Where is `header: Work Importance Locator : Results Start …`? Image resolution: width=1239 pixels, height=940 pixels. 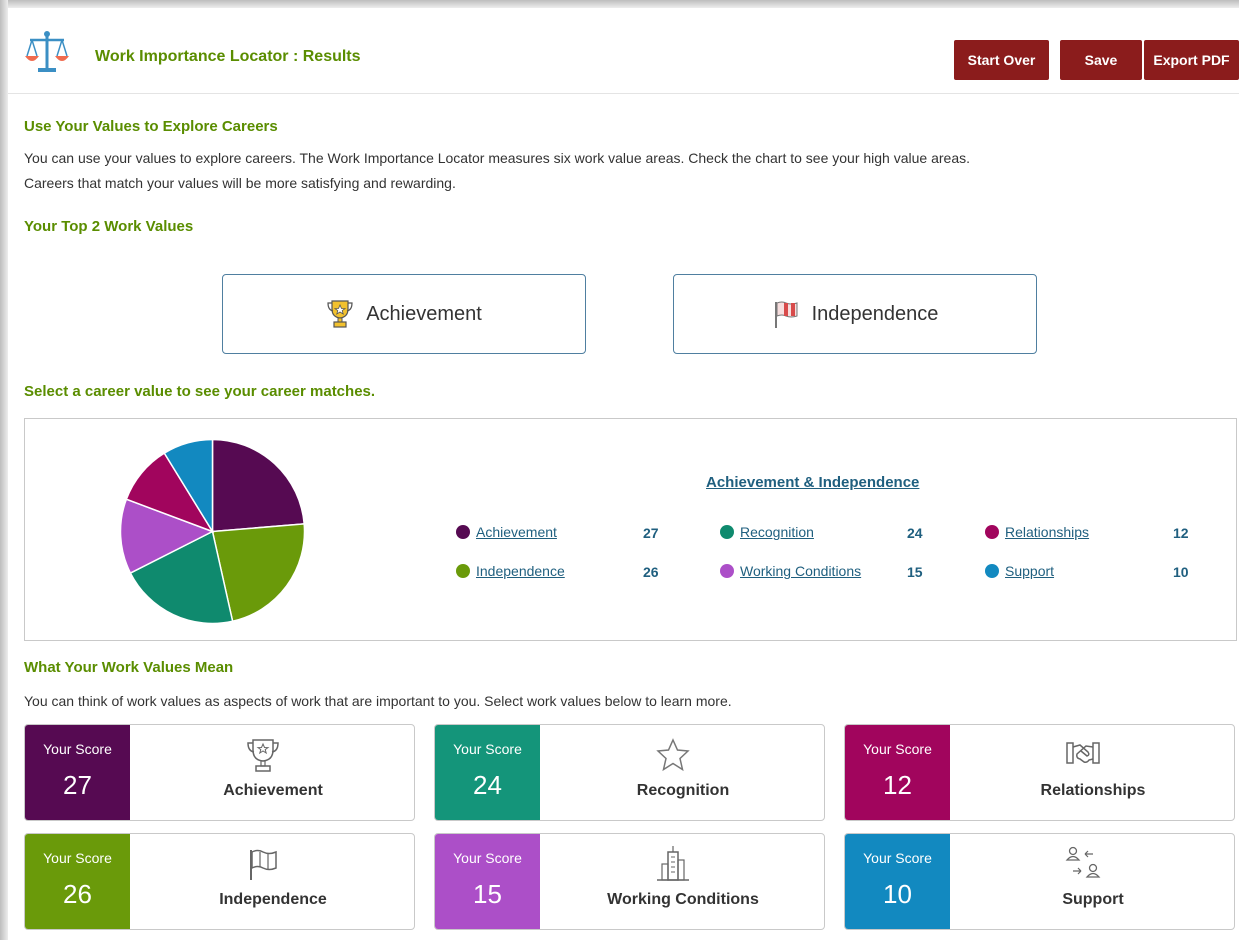
header: Work Importance Locator : Results Start … is located at coordinates (623, 51).